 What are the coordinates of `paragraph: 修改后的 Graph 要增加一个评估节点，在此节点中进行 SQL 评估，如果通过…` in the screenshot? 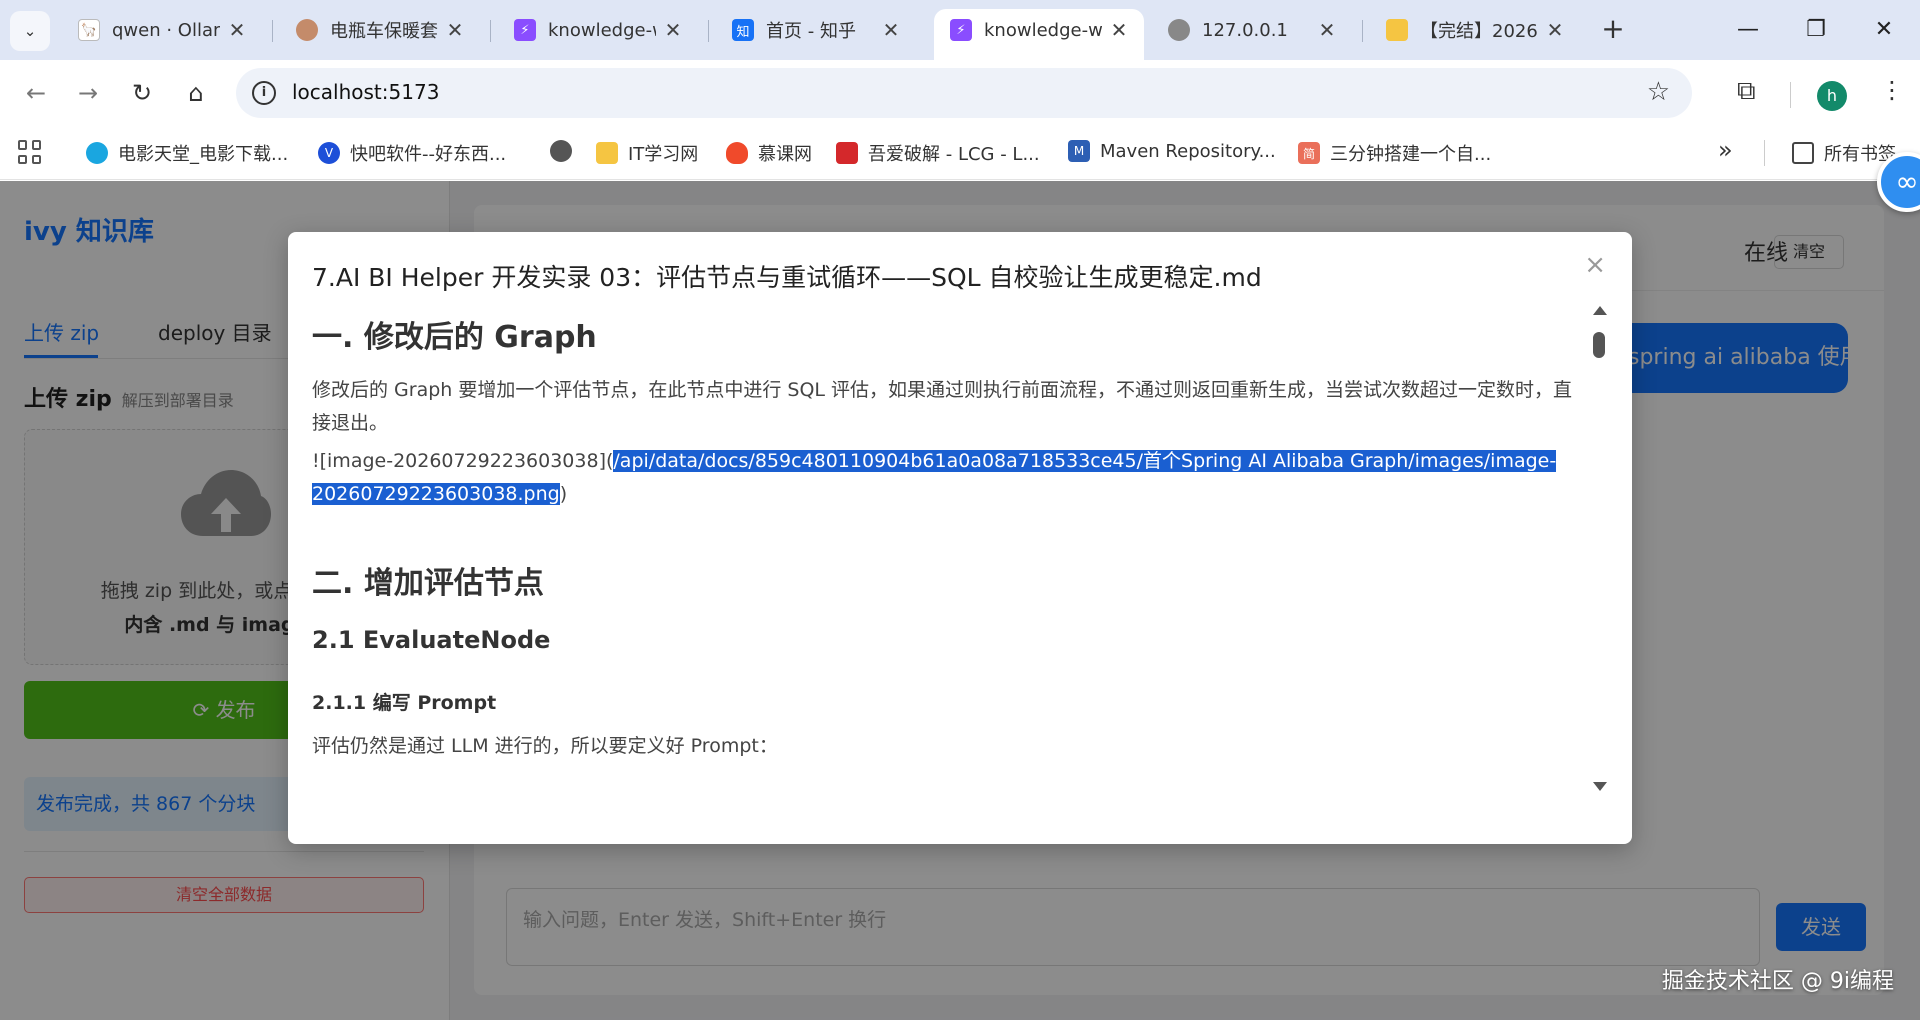 It's located at (942, 406).